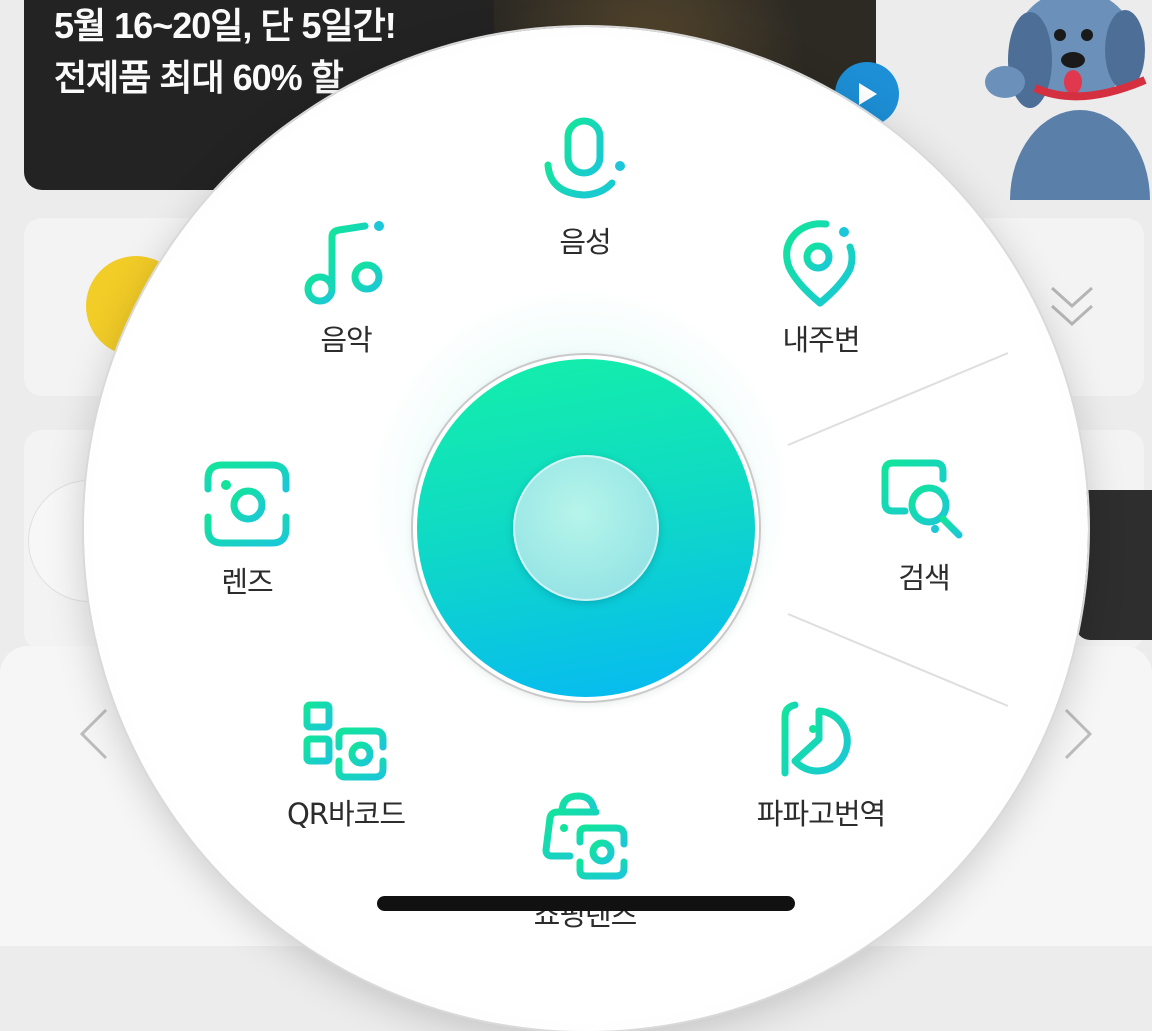 The image size is (1152, 1031). What do you see at coordinates (821, 340) in the screenshot?
I see `menu-item-label: 내주변` at bounding box center [821, 340].